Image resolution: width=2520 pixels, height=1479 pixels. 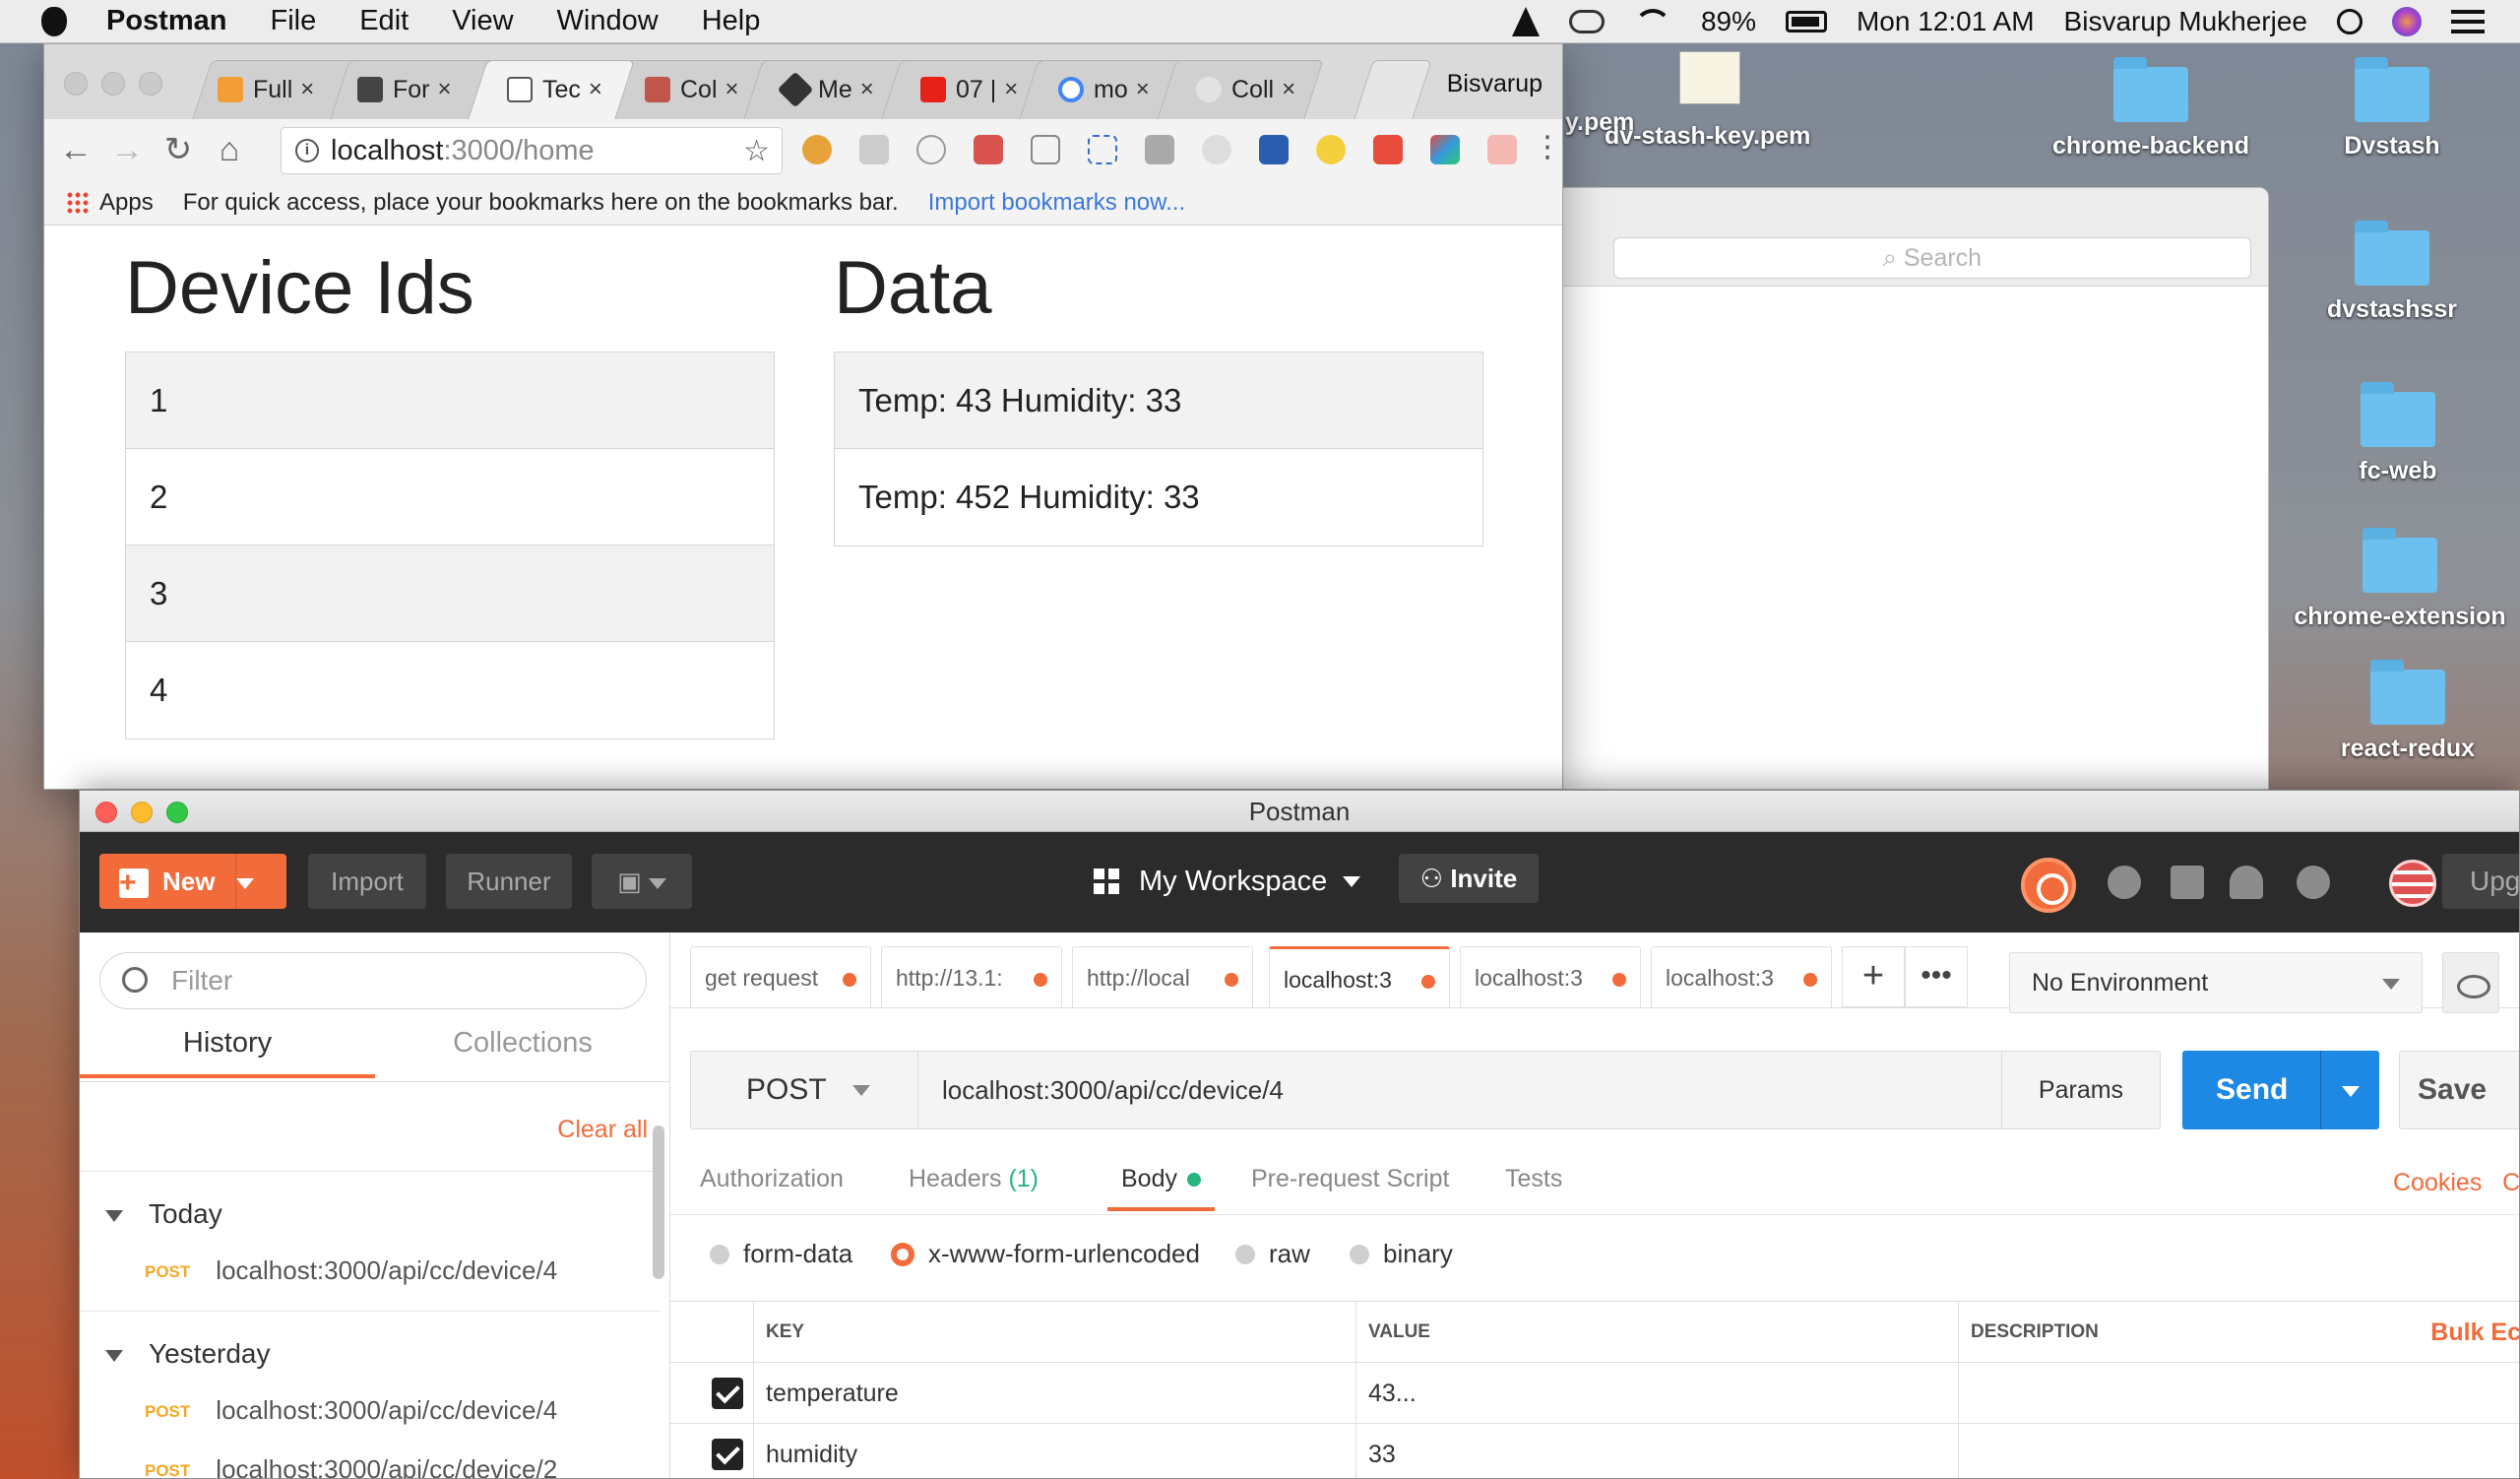 What do you see at coordinates (781, 1254) in the screenshot?
I see `radio-form-data: form-data` at bounding box center [781, 1254].